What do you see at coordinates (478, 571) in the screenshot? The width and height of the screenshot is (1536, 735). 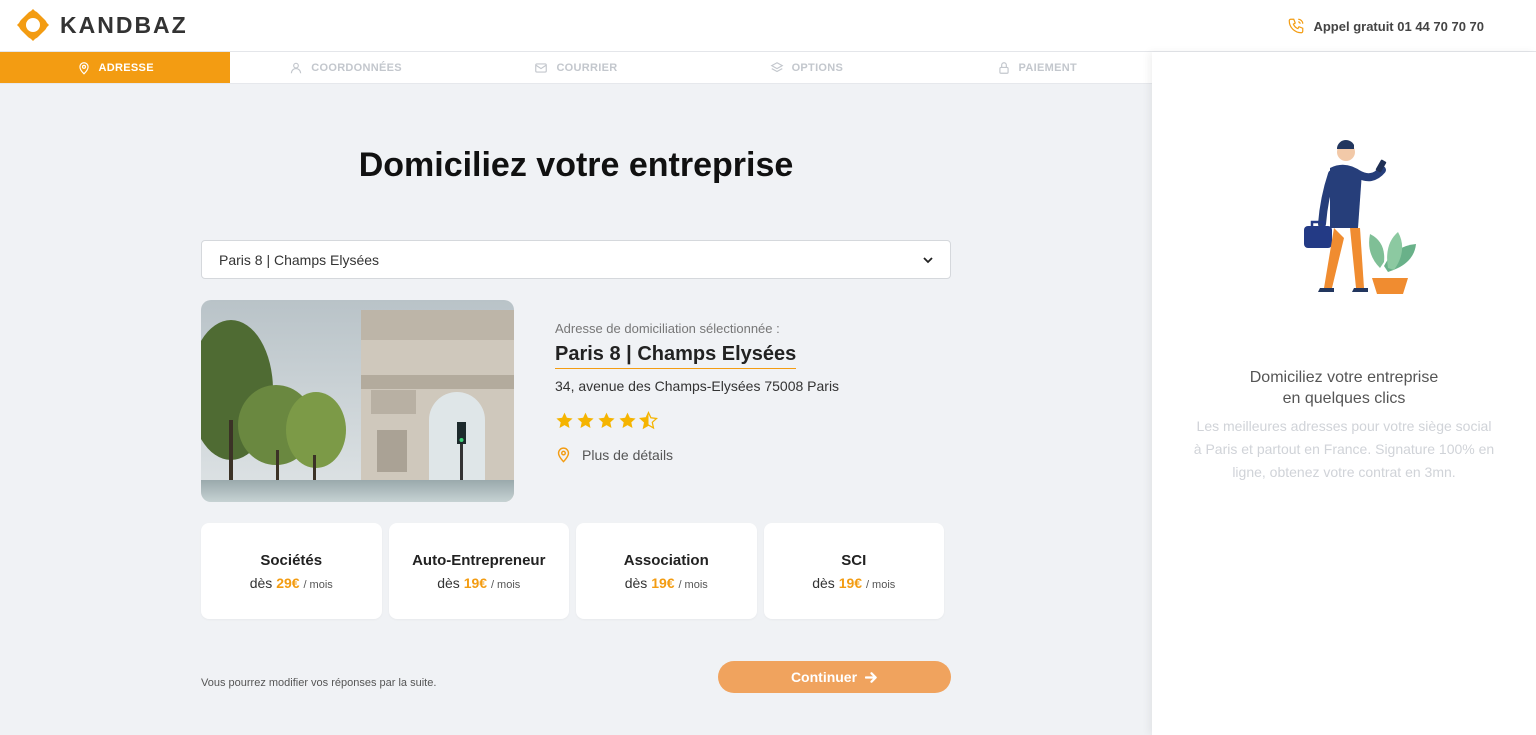 I see `offer-card-auto-entrepreneur: Auto-Entrepreneur dès 19€ / mois` at bounding box center [478, 571].